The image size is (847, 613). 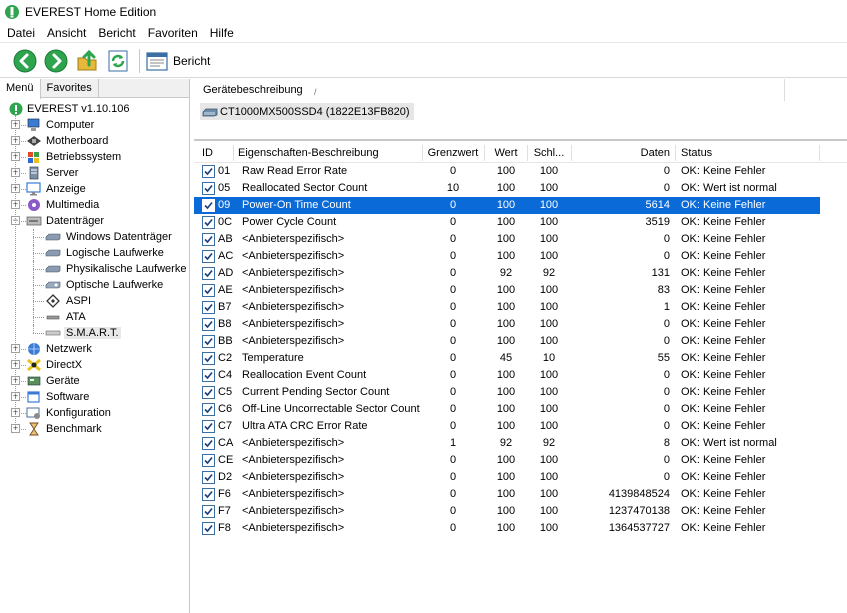 What do you see at coordinates (94, 333) in the screenshot?
I see `tree-item: S.M.A.R.T.` at bounding box center [94, 333].